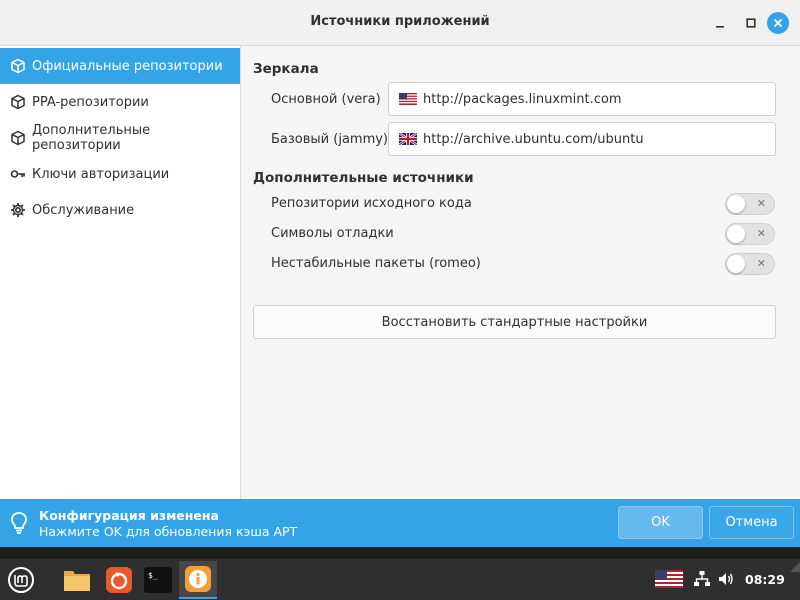 This screenshot has height=600, width=800. I want to click on minimize-button, so click(720, 23).